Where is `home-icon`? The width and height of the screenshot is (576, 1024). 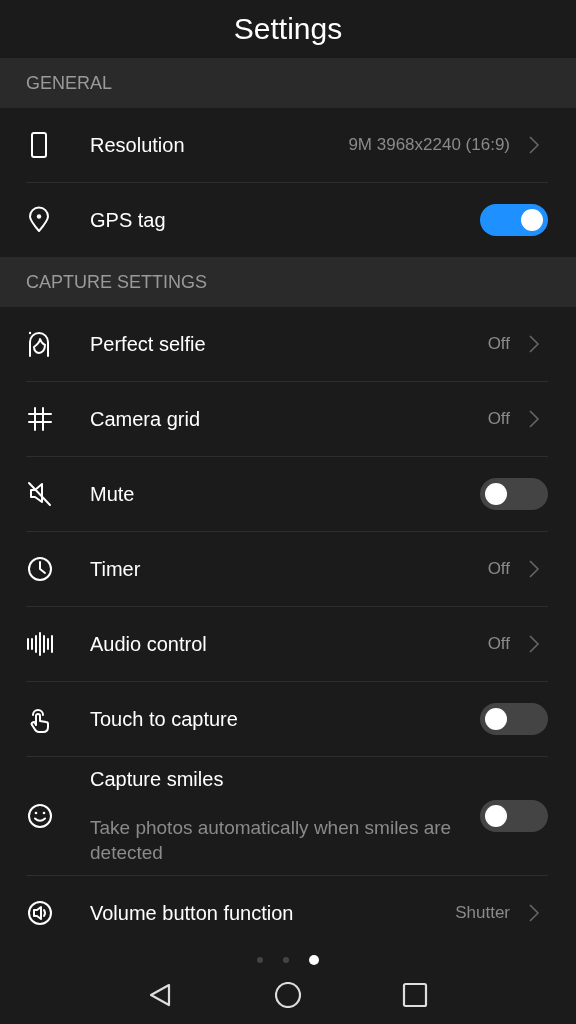 home-icon is located at coordinates (288, 994).